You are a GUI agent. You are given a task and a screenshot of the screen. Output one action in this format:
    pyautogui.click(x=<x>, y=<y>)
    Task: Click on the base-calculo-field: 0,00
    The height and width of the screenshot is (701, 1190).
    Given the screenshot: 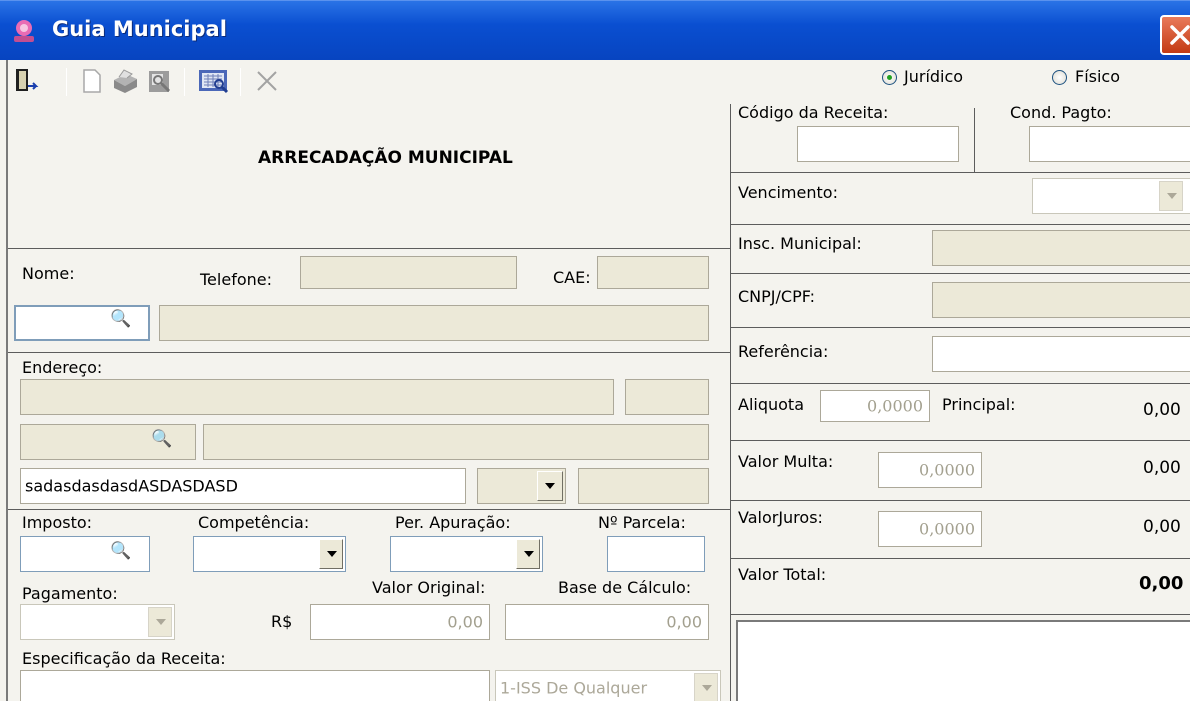 What is the action you would take?
    pyautogui.click(x=607, y=622)
    